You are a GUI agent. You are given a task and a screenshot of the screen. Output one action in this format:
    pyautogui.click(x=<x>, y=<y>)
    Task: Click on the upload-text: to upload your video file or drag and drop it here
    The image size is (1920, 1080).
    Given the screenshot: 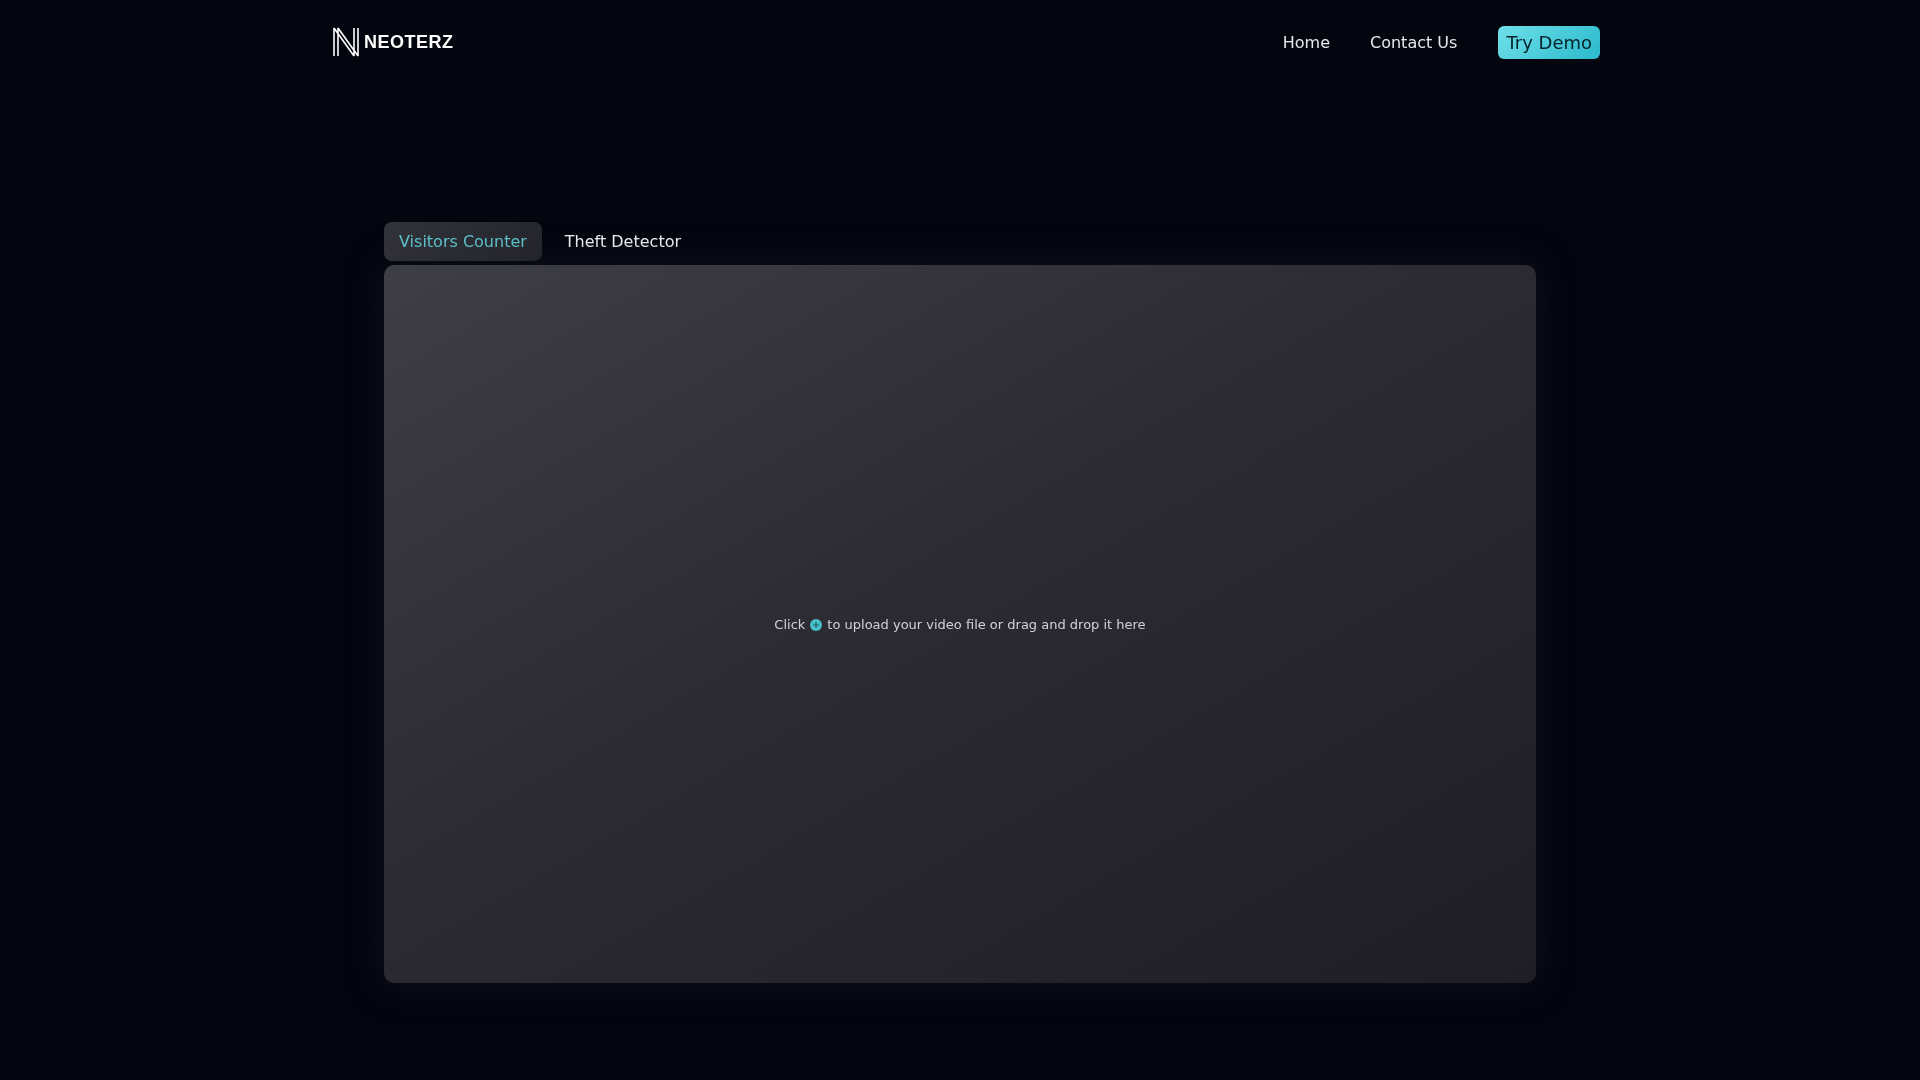 What is the action you would take?
    pyautogui.click(x=986, y=624)
    